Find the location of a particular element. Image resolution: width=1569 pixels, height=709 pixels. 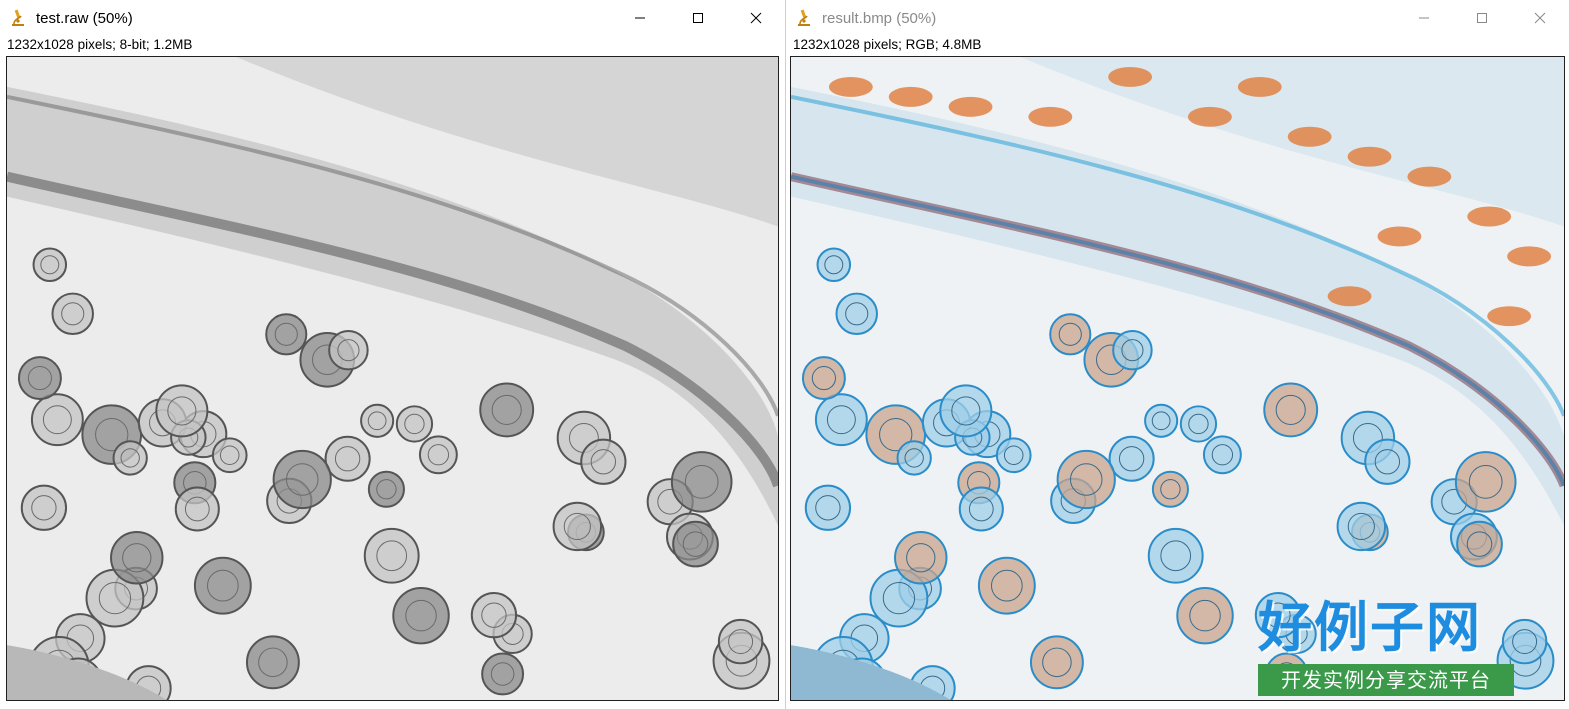

image-info: 1232x1028 pixels; RGB; 4.8MB is located at coordinates (887, 44).